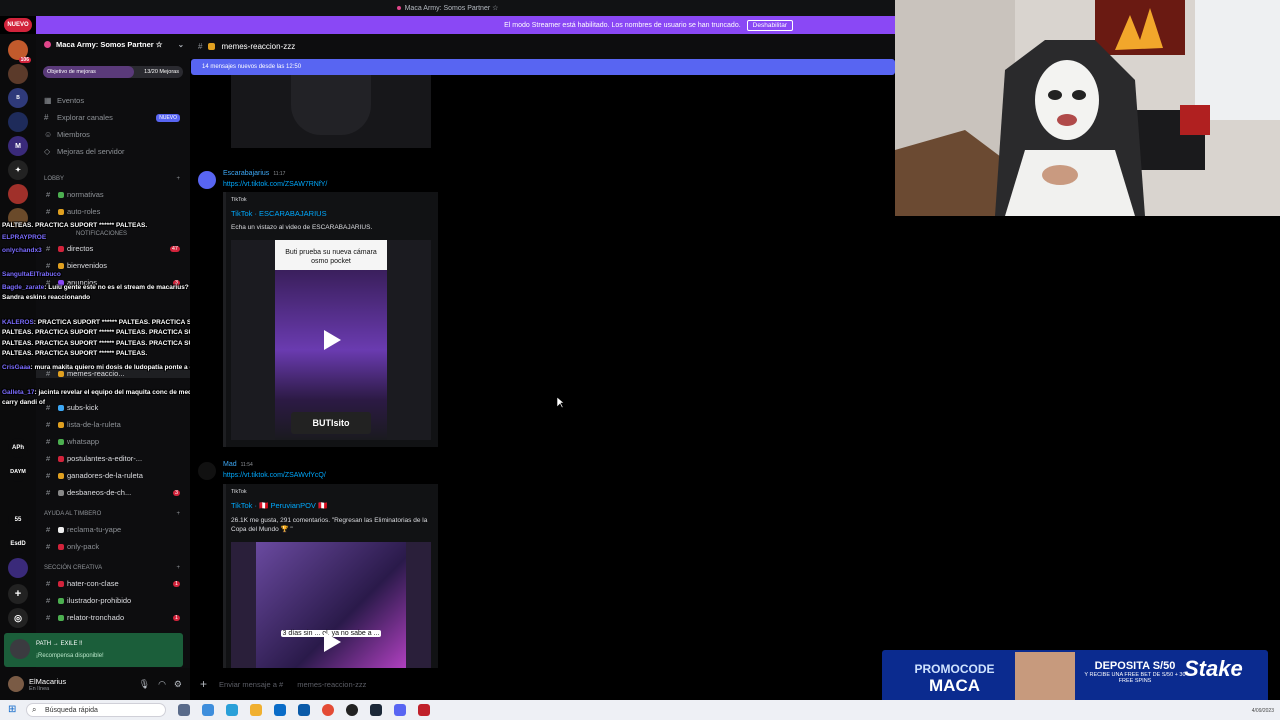 The height and width of the screenshot is (720, 1280). I want to click on embed-title: TikTok · 🇵🇪 PeruvianPOV 🇵🇪, so click(279, 505).